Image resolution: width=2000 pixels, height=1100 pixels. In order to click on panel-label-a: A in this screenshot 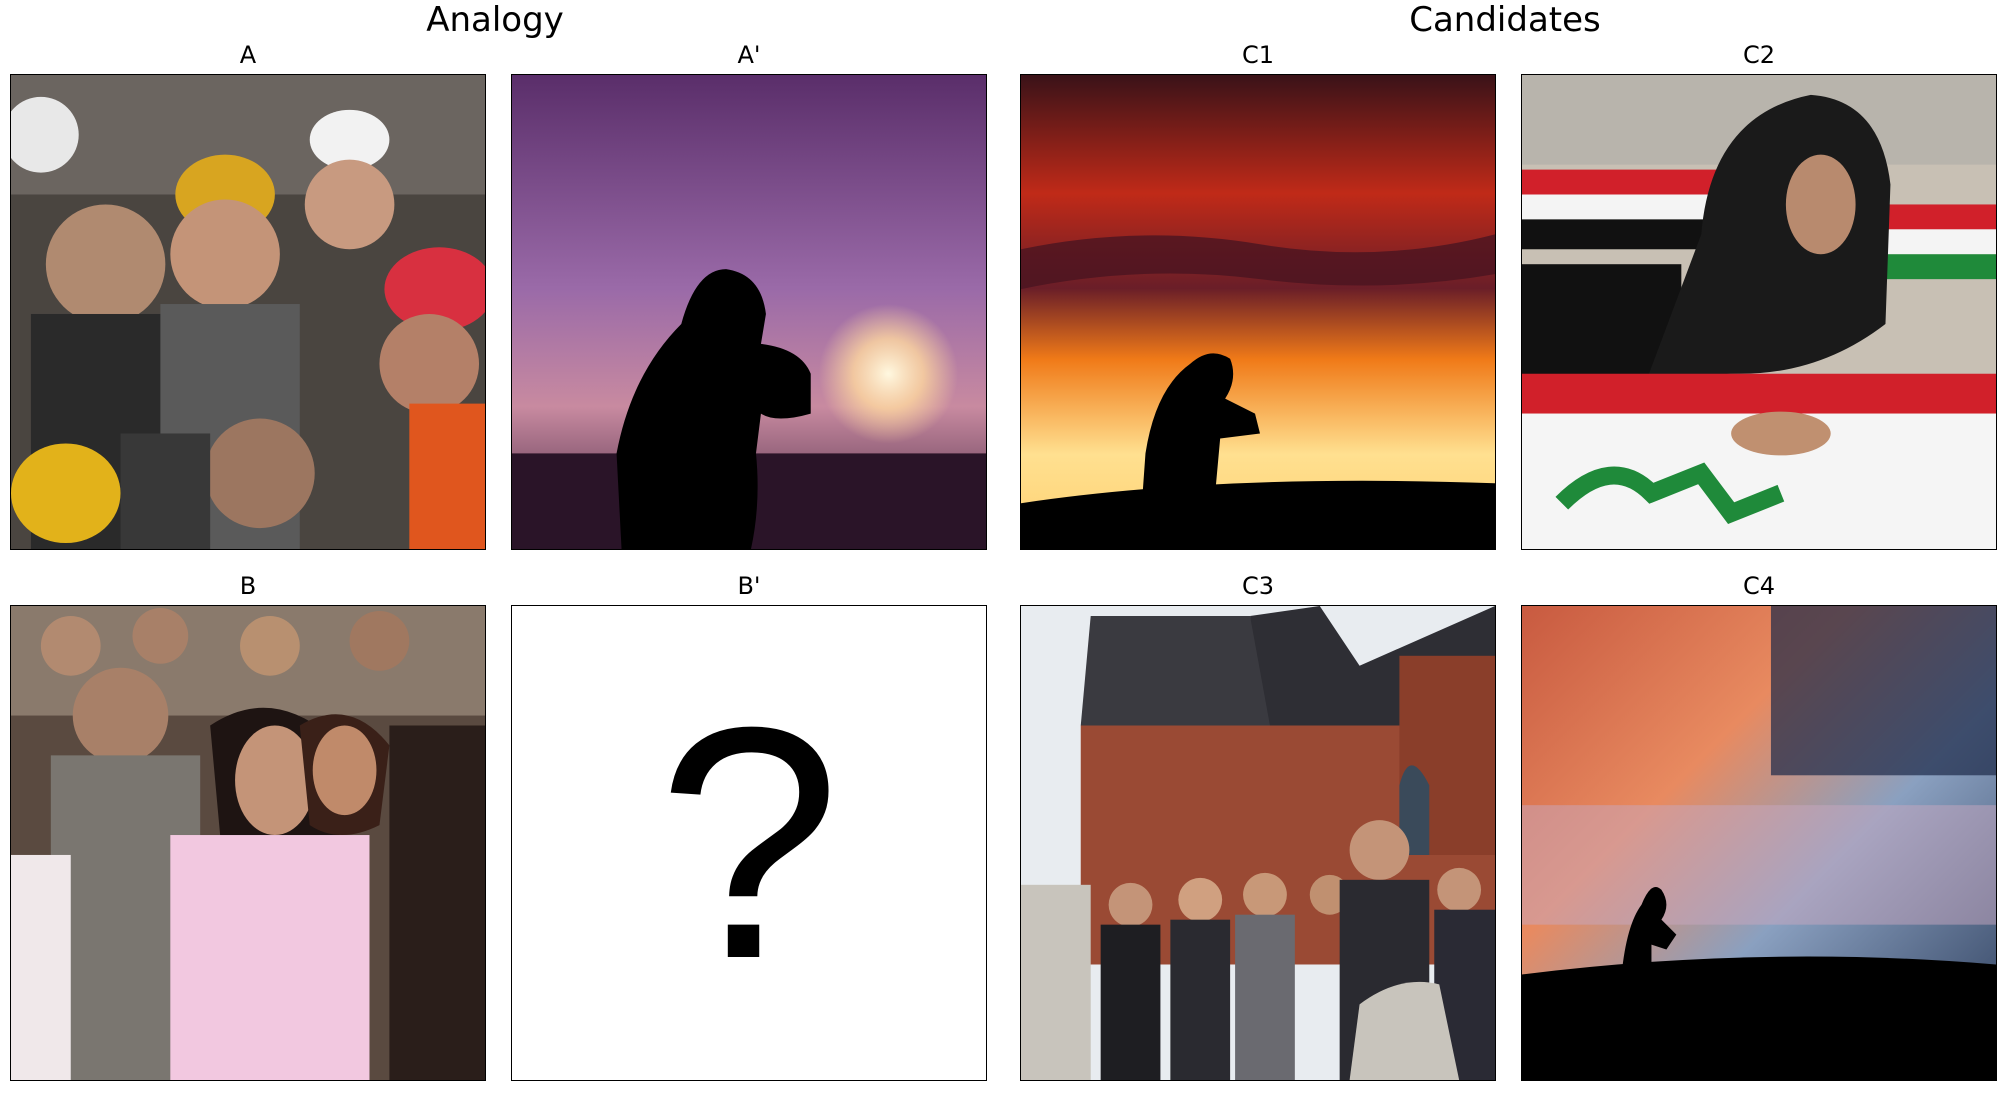, I will do `click(248, 55)`.